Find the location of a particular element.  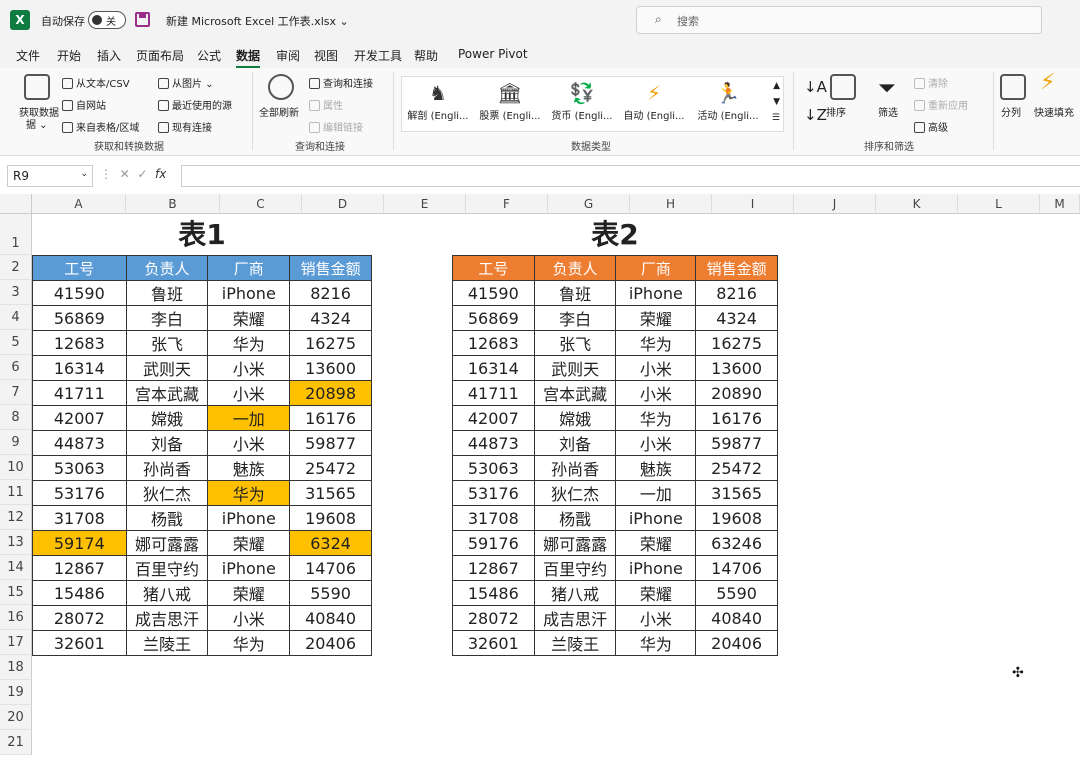

data-cell: 一加 is located at coordinates (249, 418).